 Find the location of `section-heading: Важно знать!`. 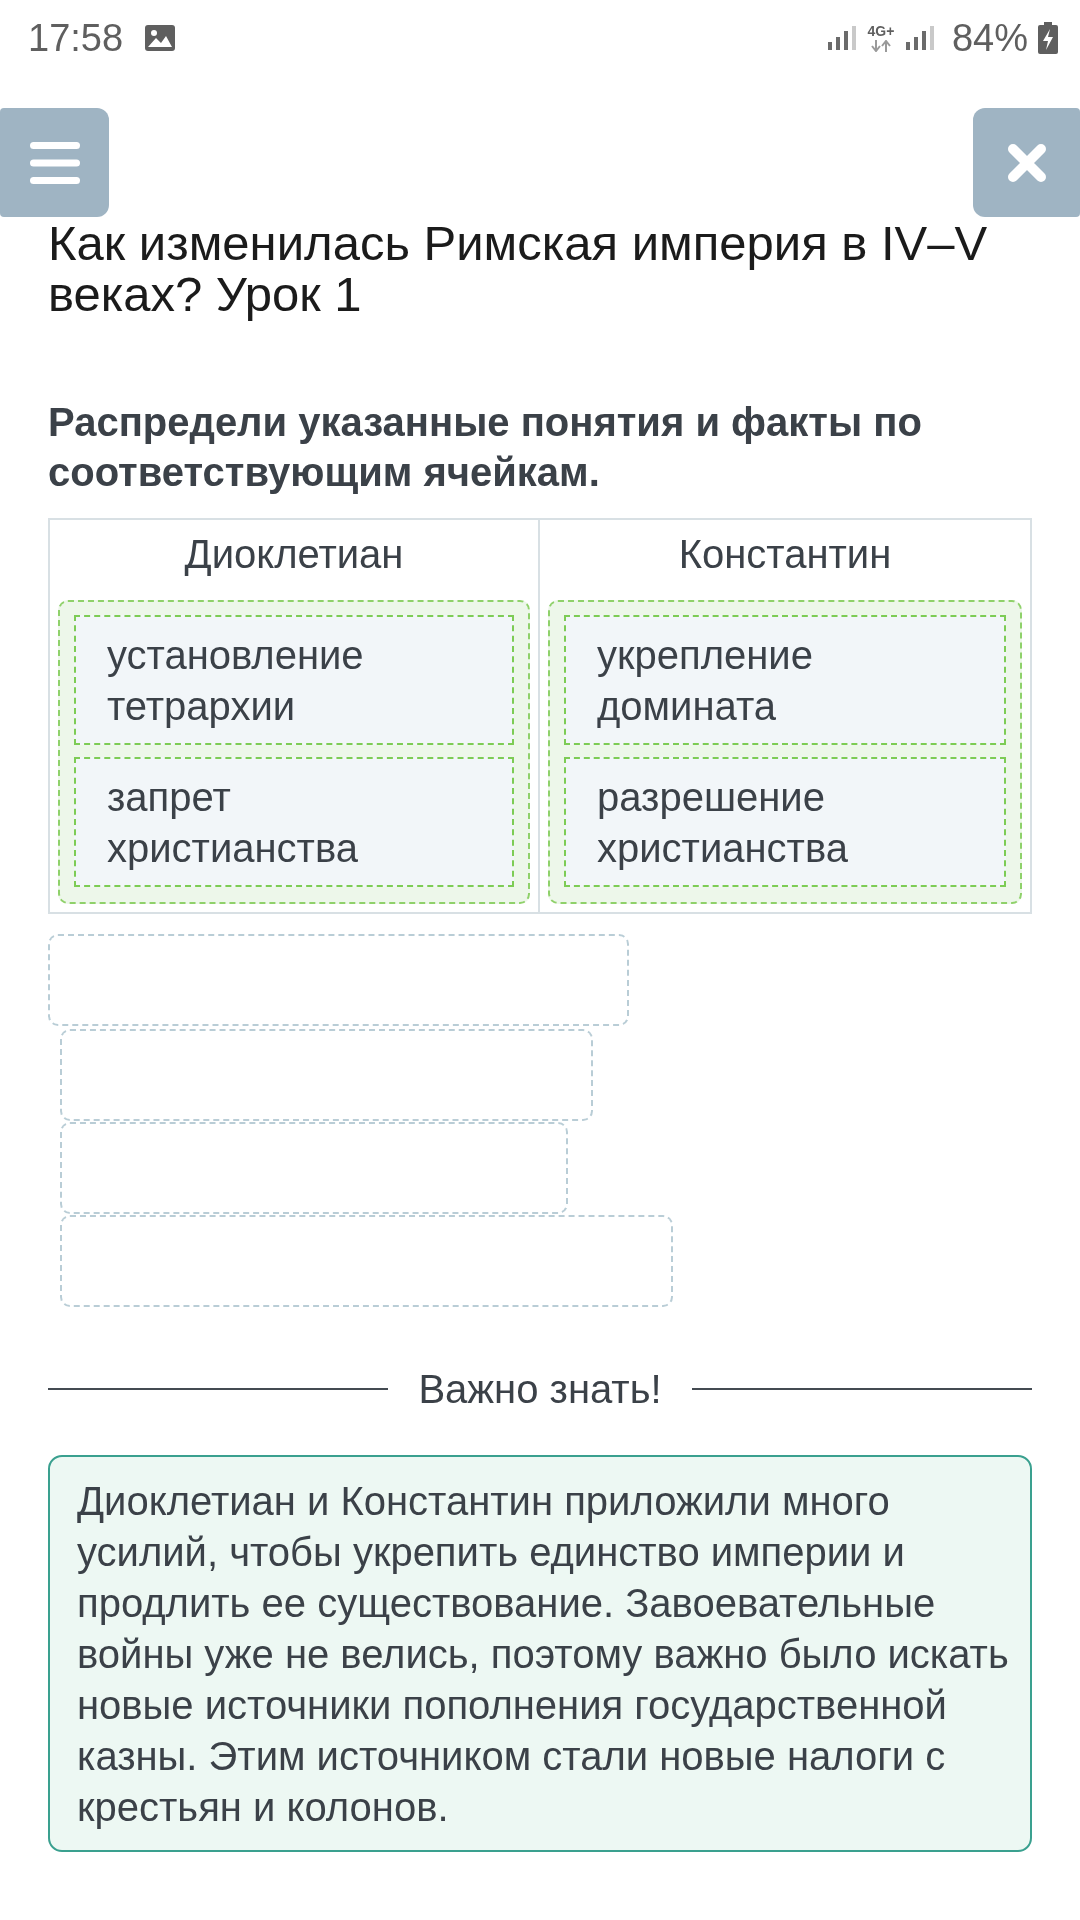

section-heading: Важно знать! is located at coordinates (540, 1389).